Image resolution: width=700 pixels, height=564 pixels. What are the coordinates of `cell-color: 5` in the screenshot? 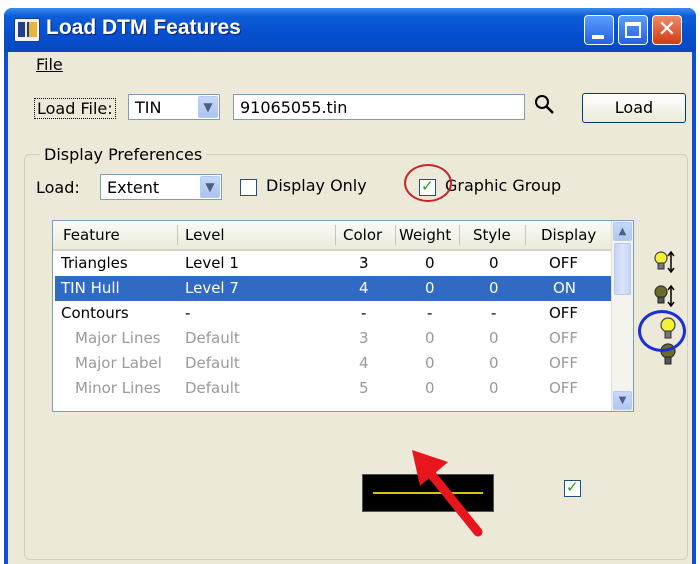 It's located at (364, 388).